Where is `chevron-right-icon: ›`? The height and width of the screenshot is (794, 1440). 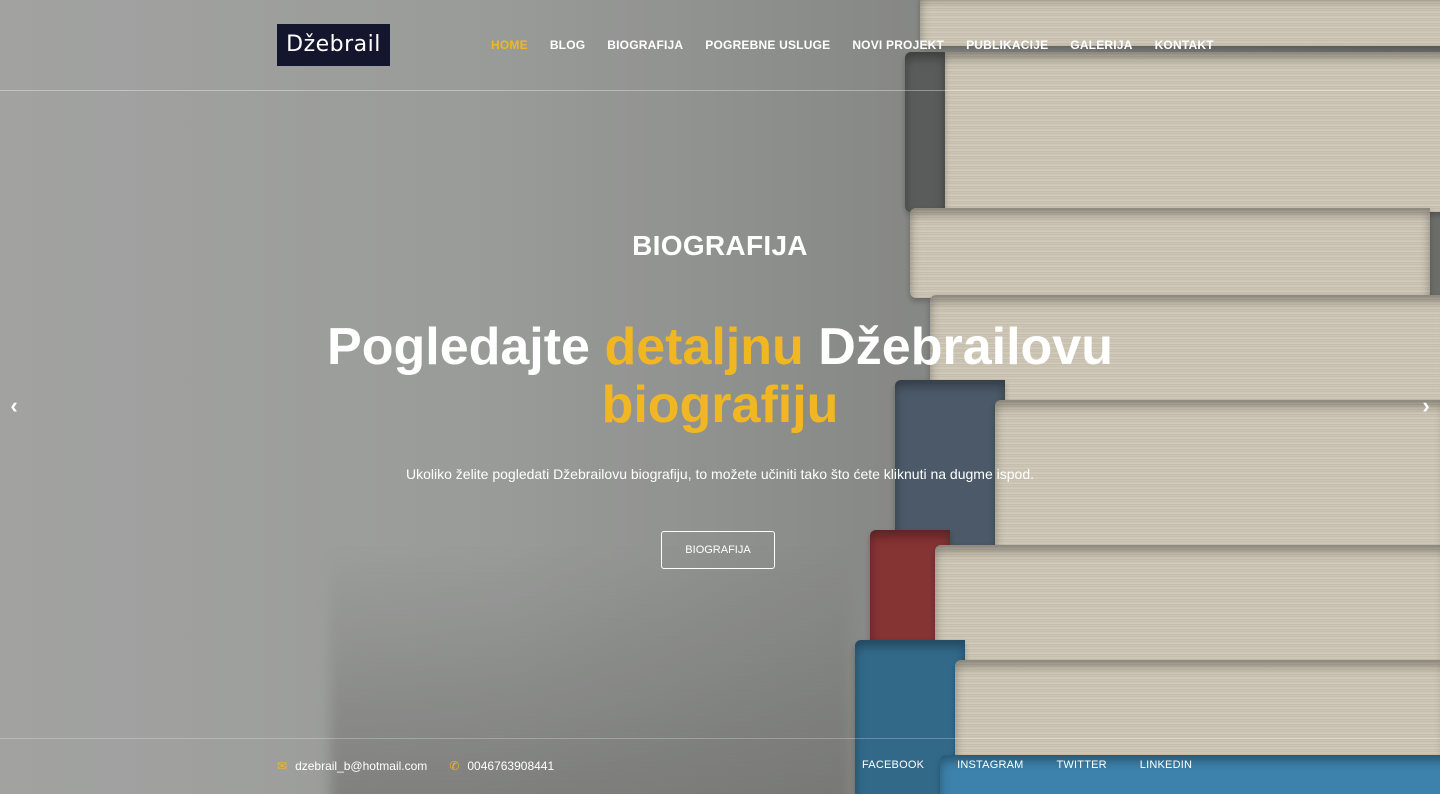 chevron-right-icon: › is located at coordinates (1426, 406).